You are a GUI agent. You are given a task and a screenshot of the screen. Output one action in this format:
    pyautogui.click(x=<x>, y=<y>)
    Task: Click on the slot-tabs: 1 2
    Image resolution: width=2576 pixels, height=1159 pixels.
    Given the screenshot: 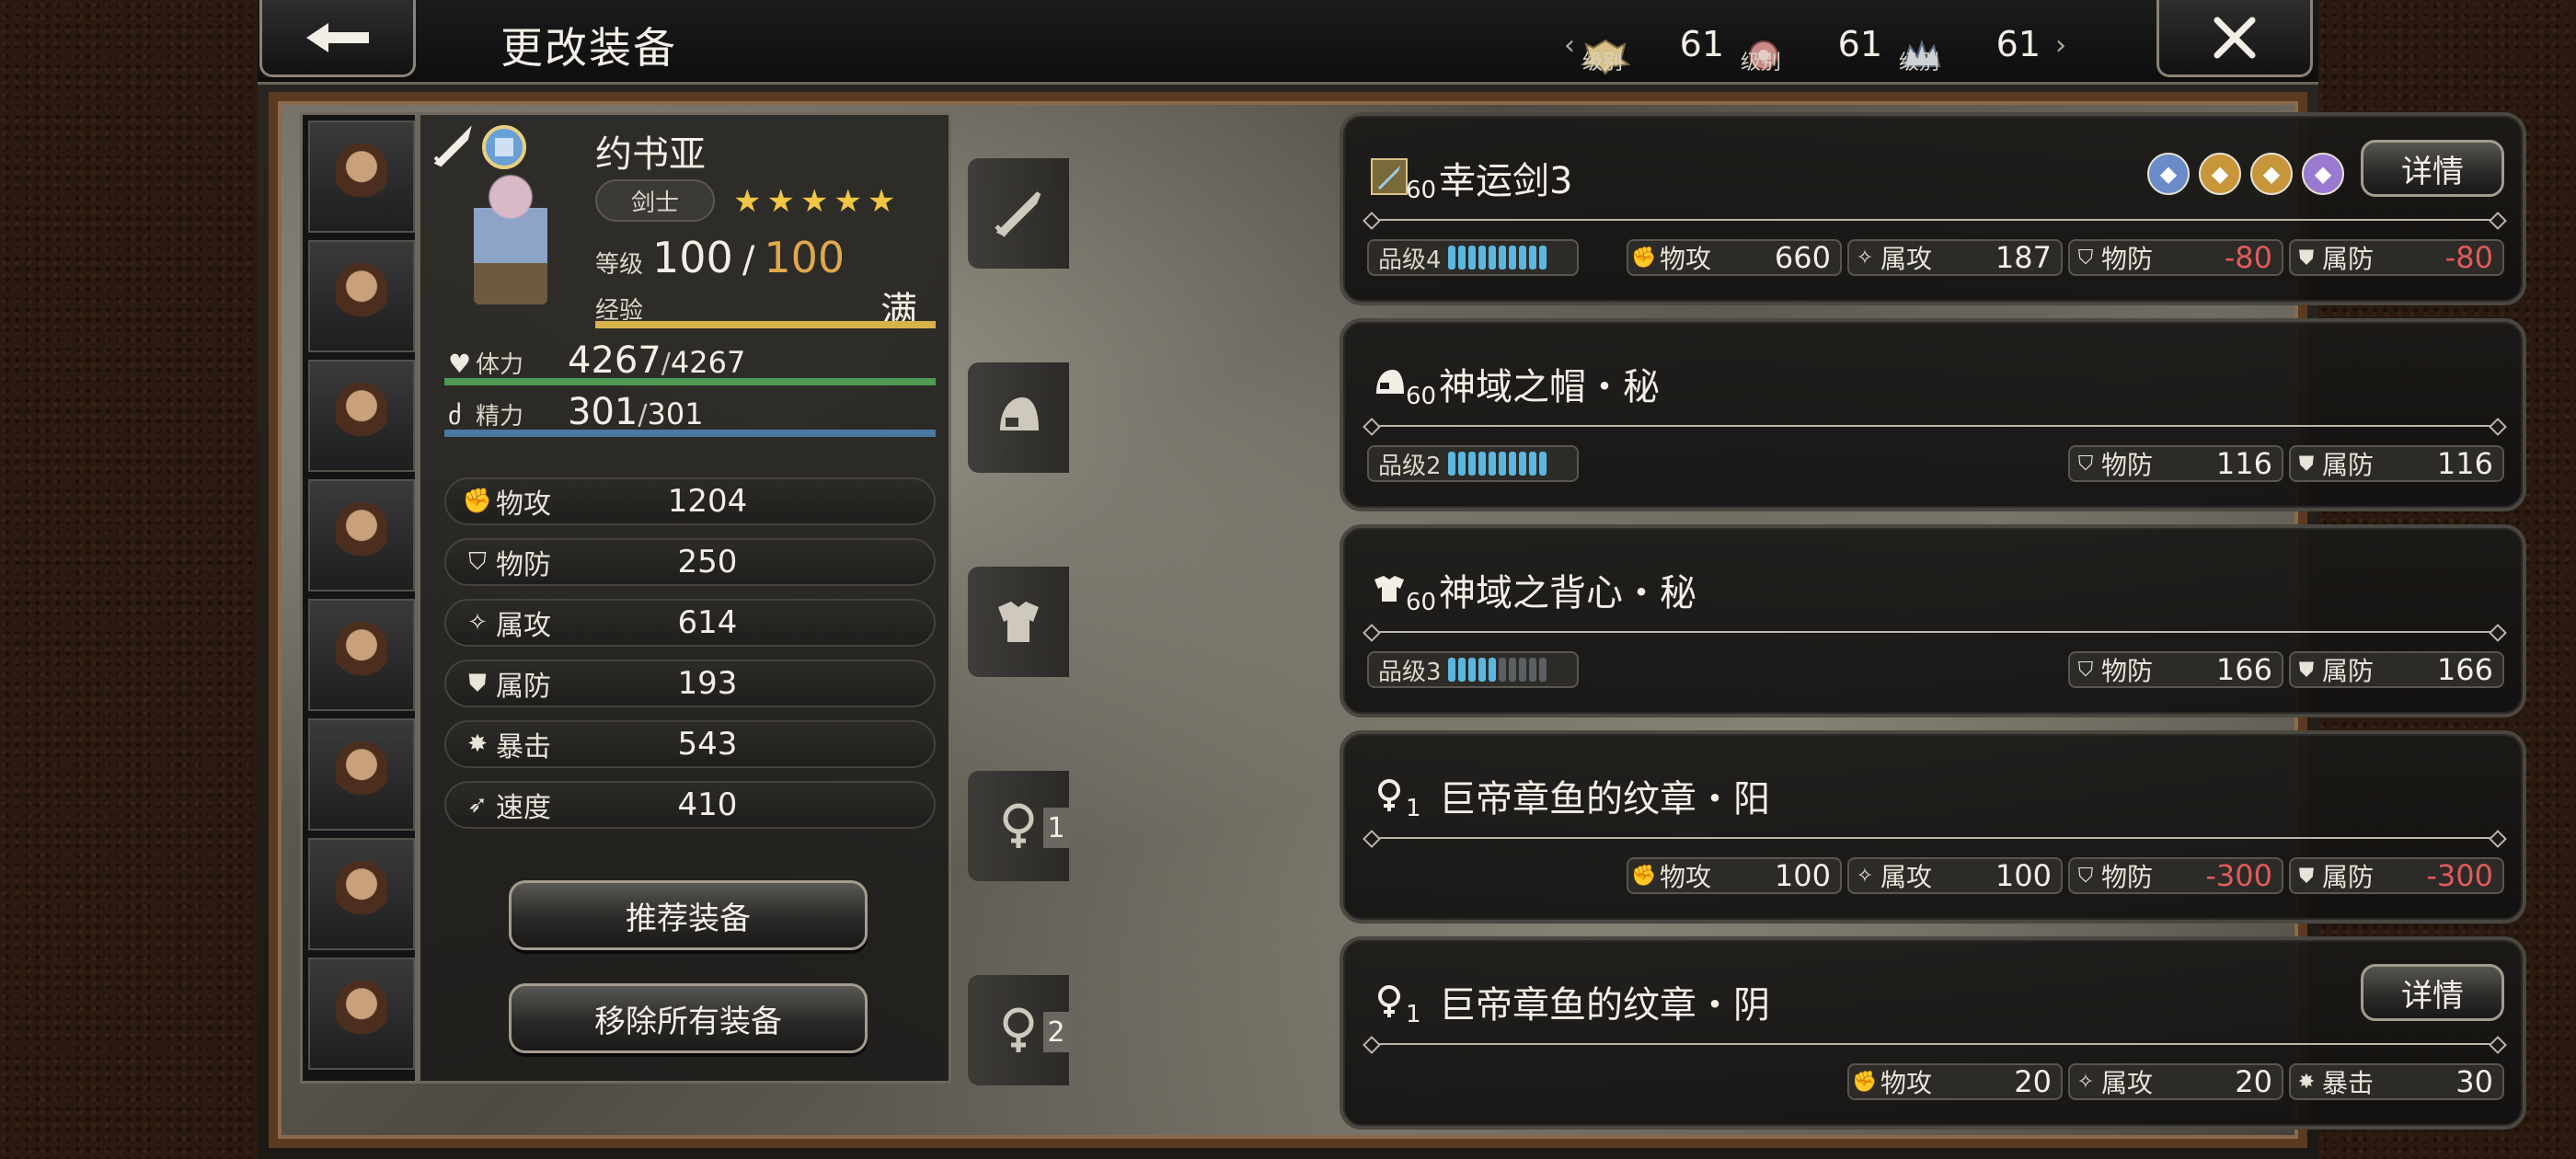 What is the action you would take?
    pyautogui.click(x=1023, y=621)
    